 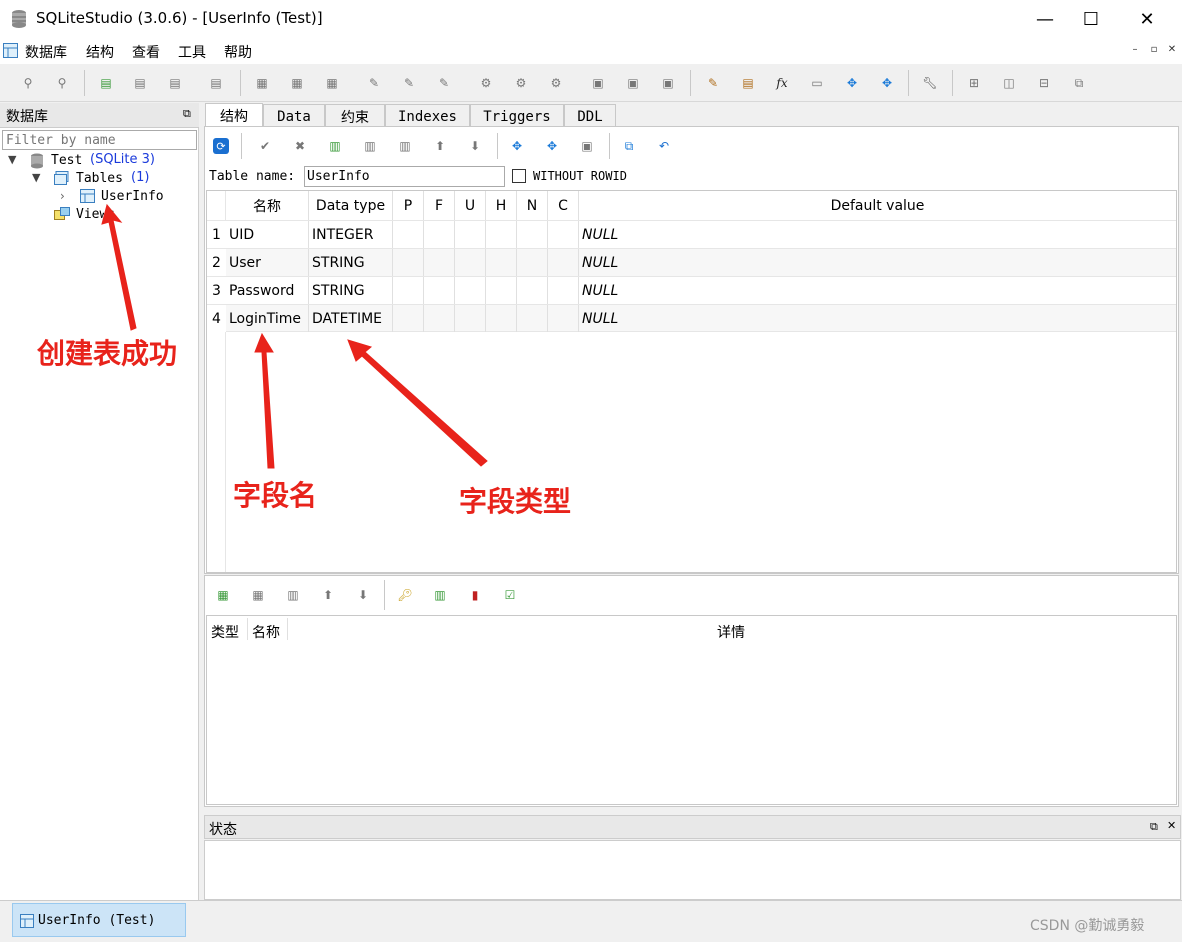 What do you see at coordinates (97, 214) in the screenshot?
I see `tree-views-label: Views` at bounding box center [97, 214].